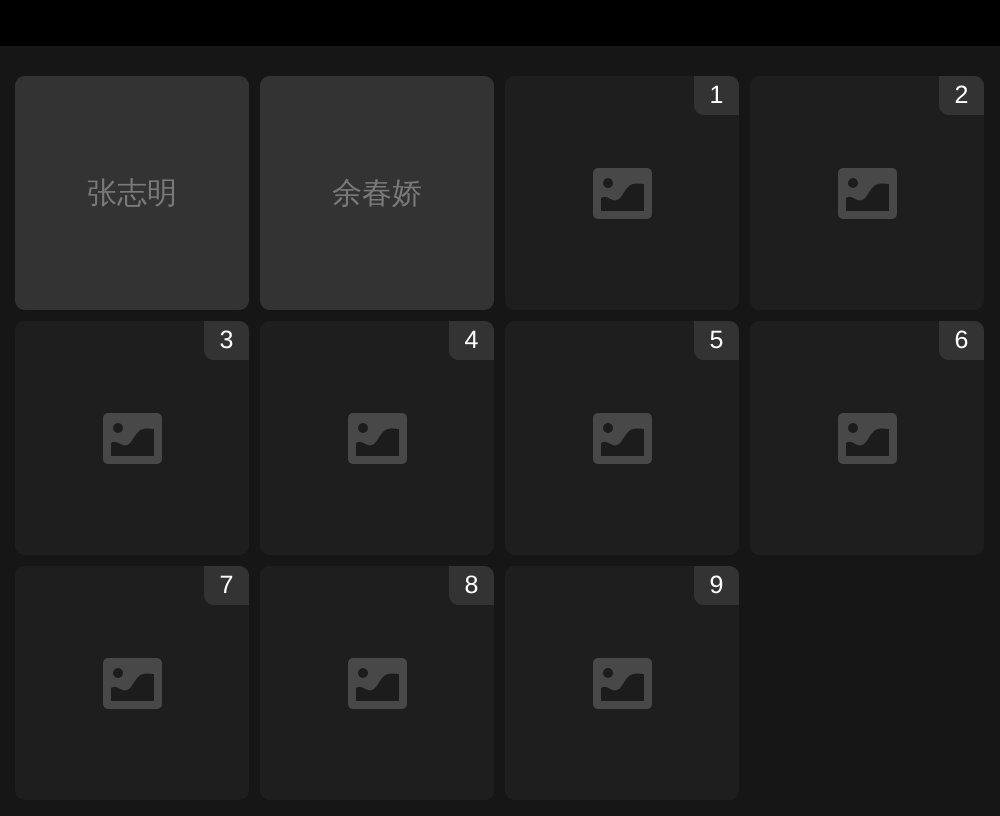 This screenshot has width=1000, height=816. I want to click on photo-tile: 1, so click(622, 193).